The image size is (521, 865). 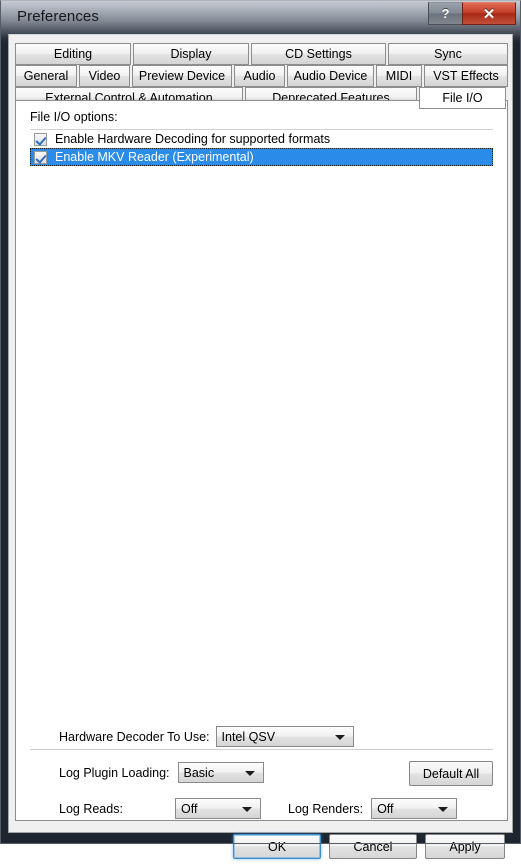 I want to click on tab-display: Display, so click(x=191, y=54).